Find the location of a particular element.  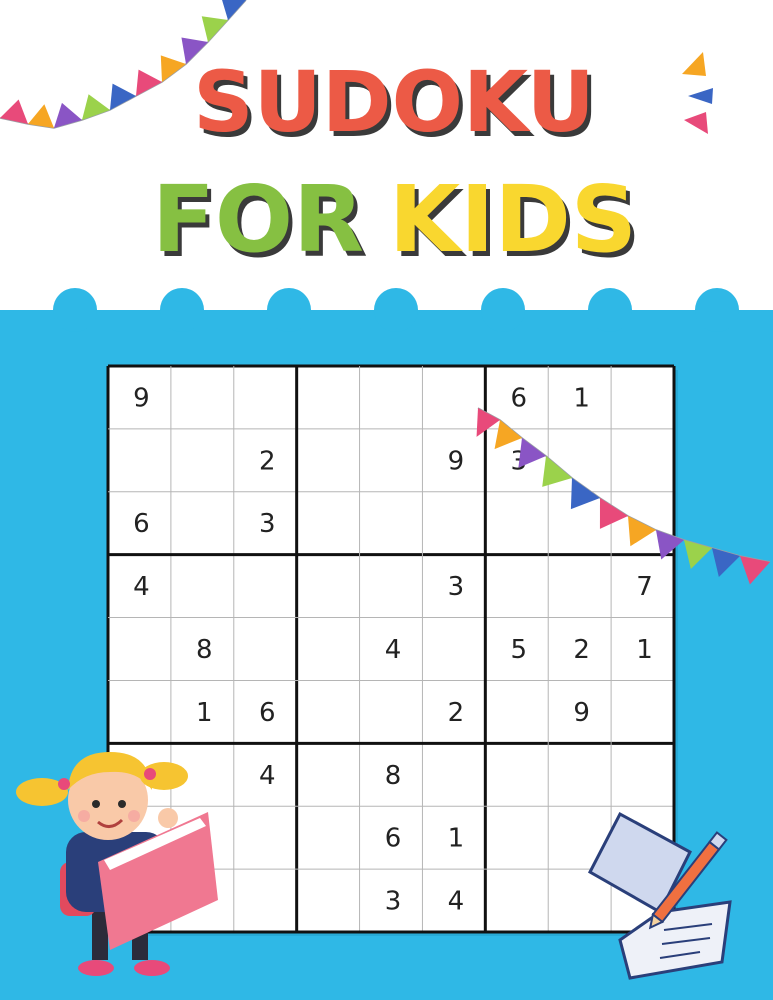

title-kids: KIDS is located at coordinates (513, 219).